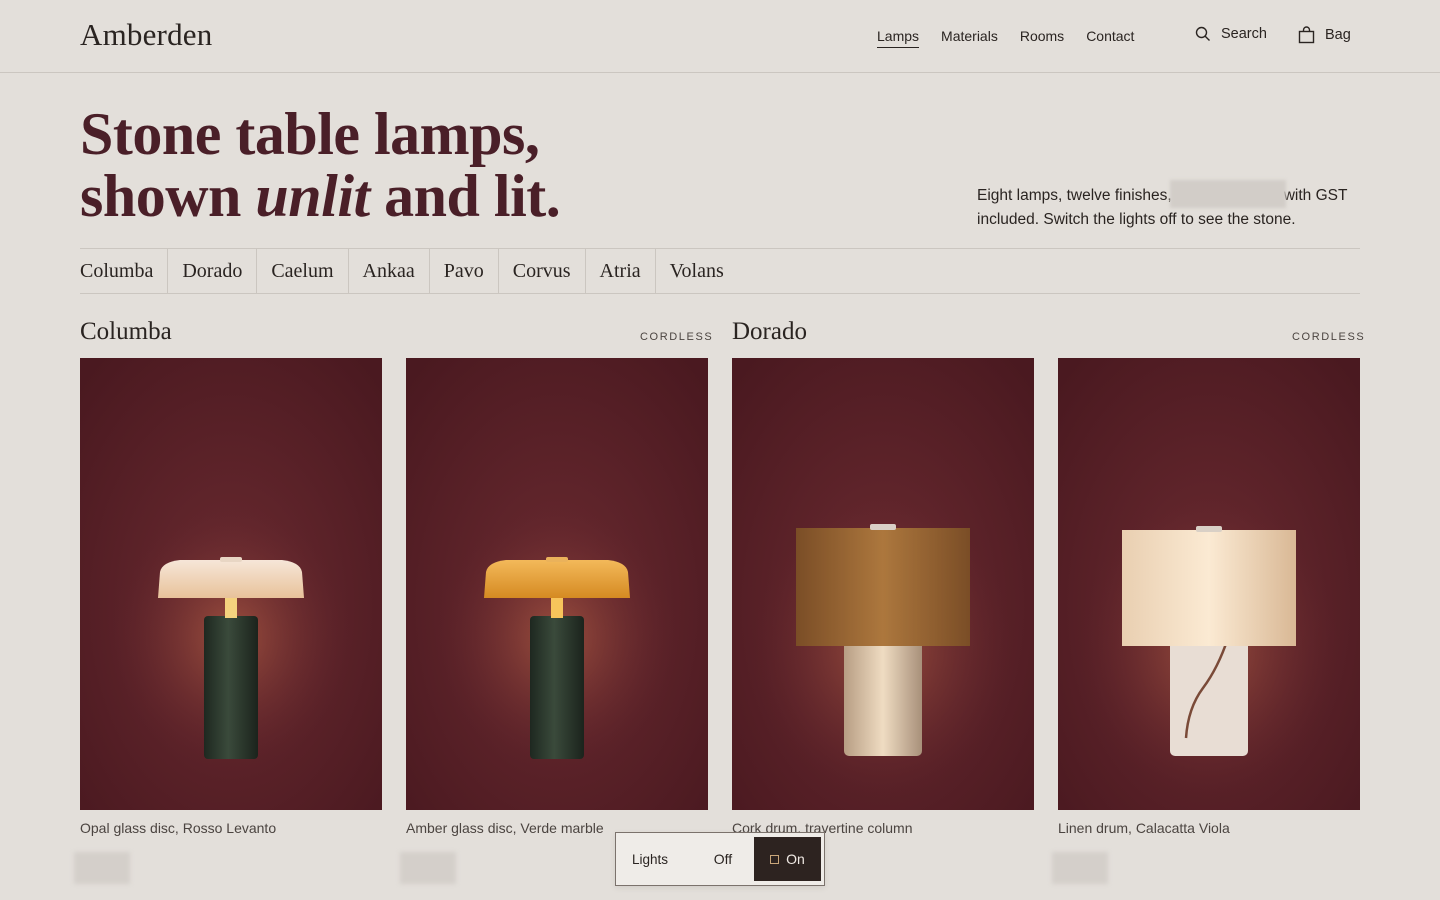 Image resolution: width=1440 pixels, height=900 pixels. What do you see at coordinates (619, 271) in the screenshot?
I see `tab-atria: Atria` at bounding box center [619, 271].